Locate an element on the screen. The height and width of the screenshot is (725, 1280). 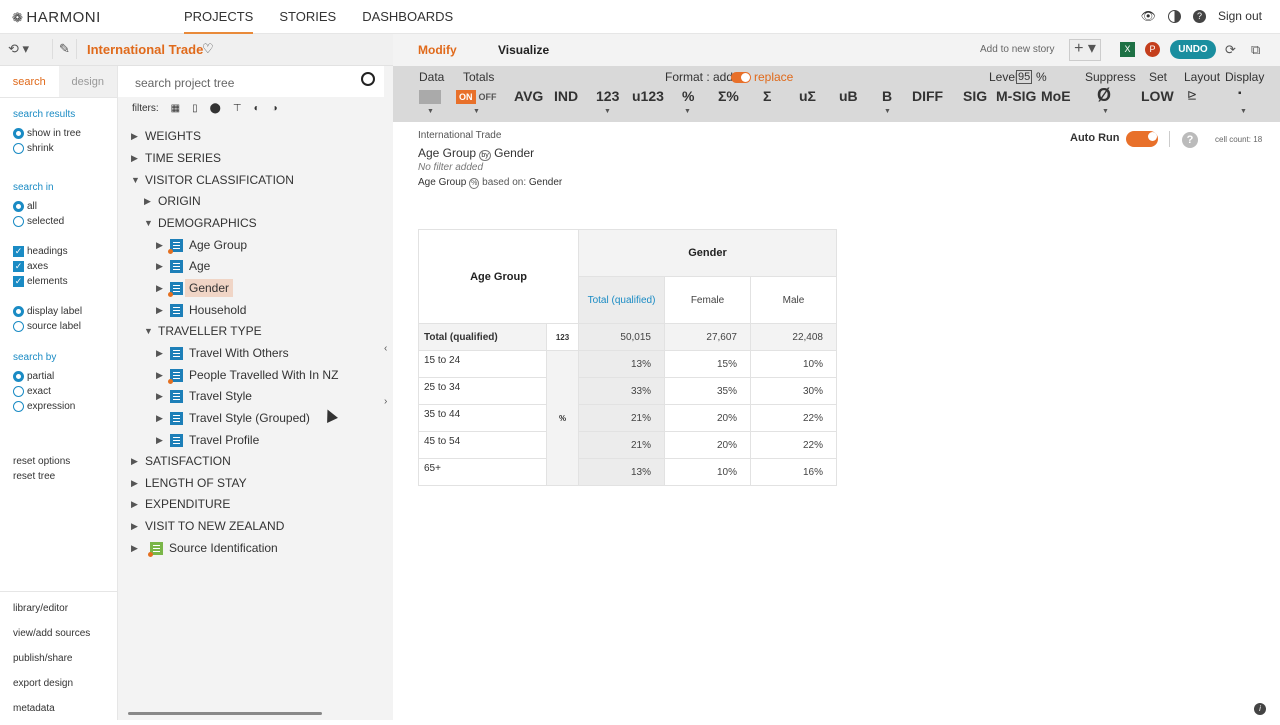
tab-modify: Modify is located at coordinates (437, 50).